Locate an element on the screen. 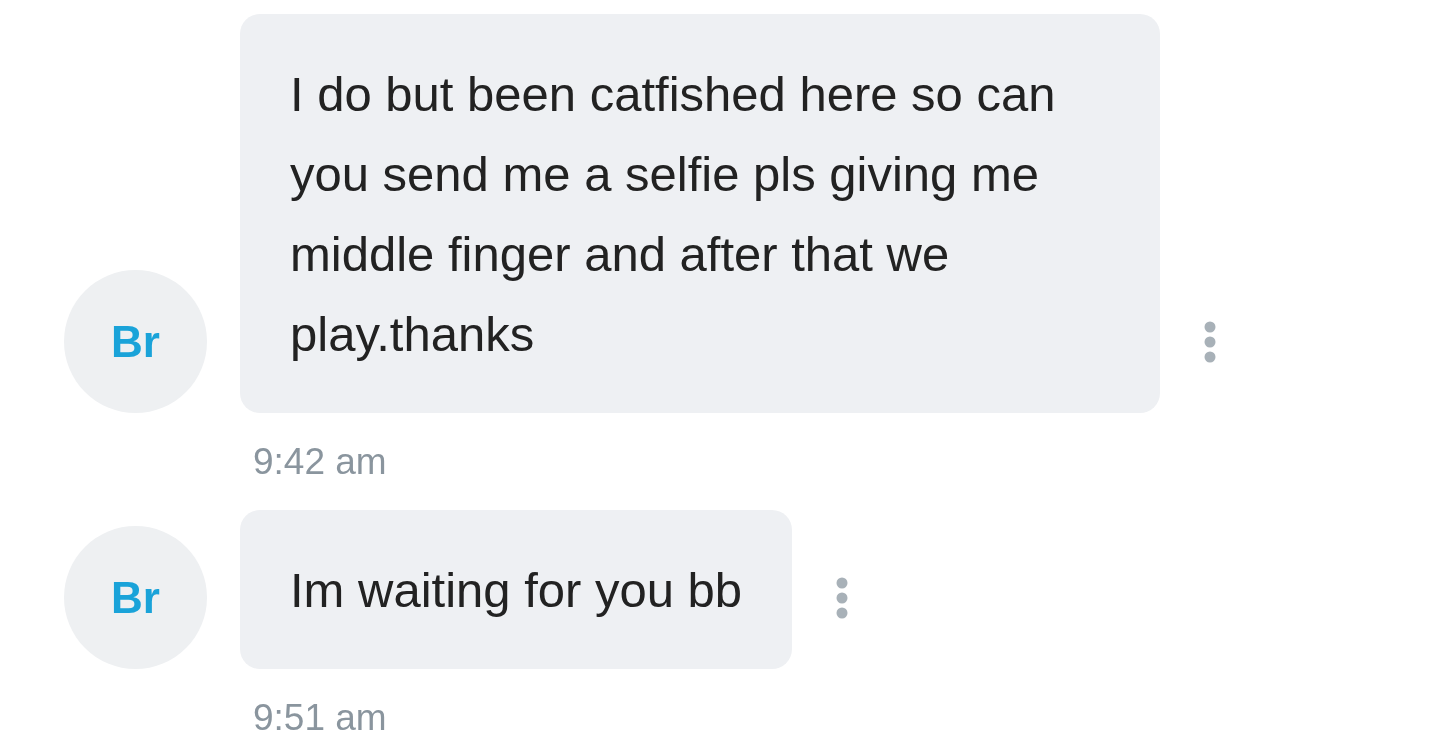  message-bubble: Im waiting for you bb is located at coordinates (516, 589).